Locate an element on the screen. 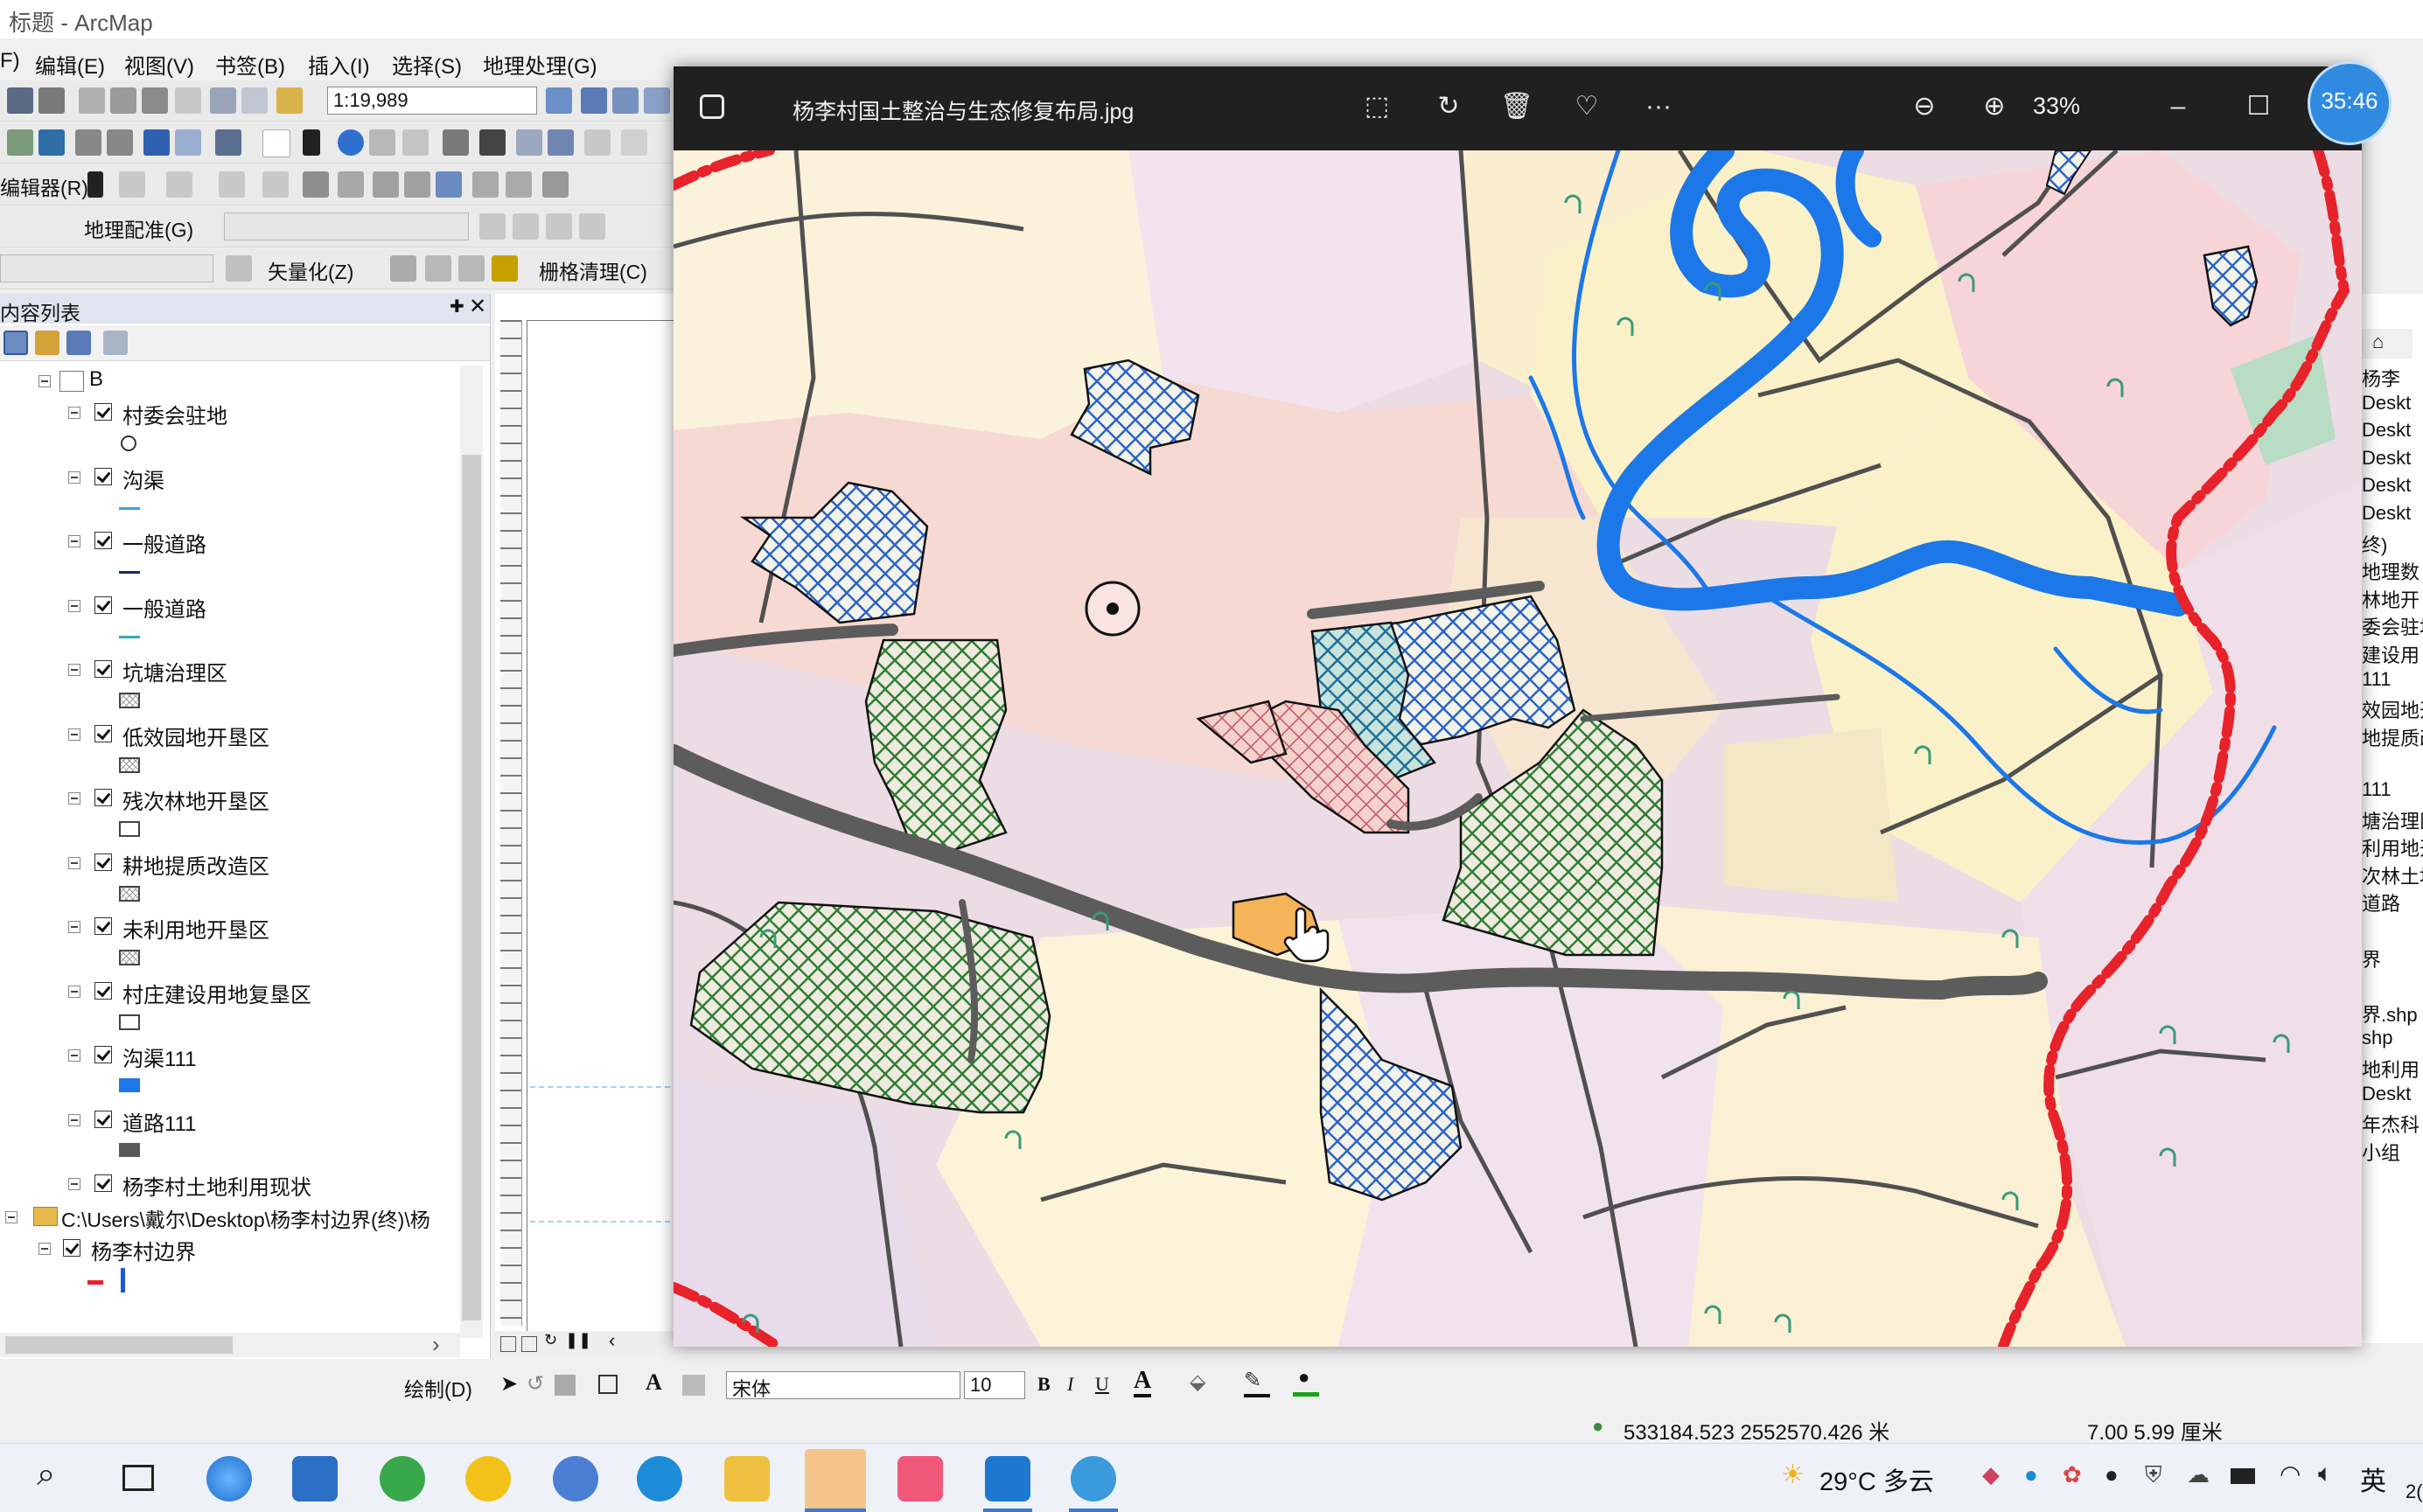 This screenshot has width=2423, height=1512. close-icon: ✕ is located at coordinates (477, 306).